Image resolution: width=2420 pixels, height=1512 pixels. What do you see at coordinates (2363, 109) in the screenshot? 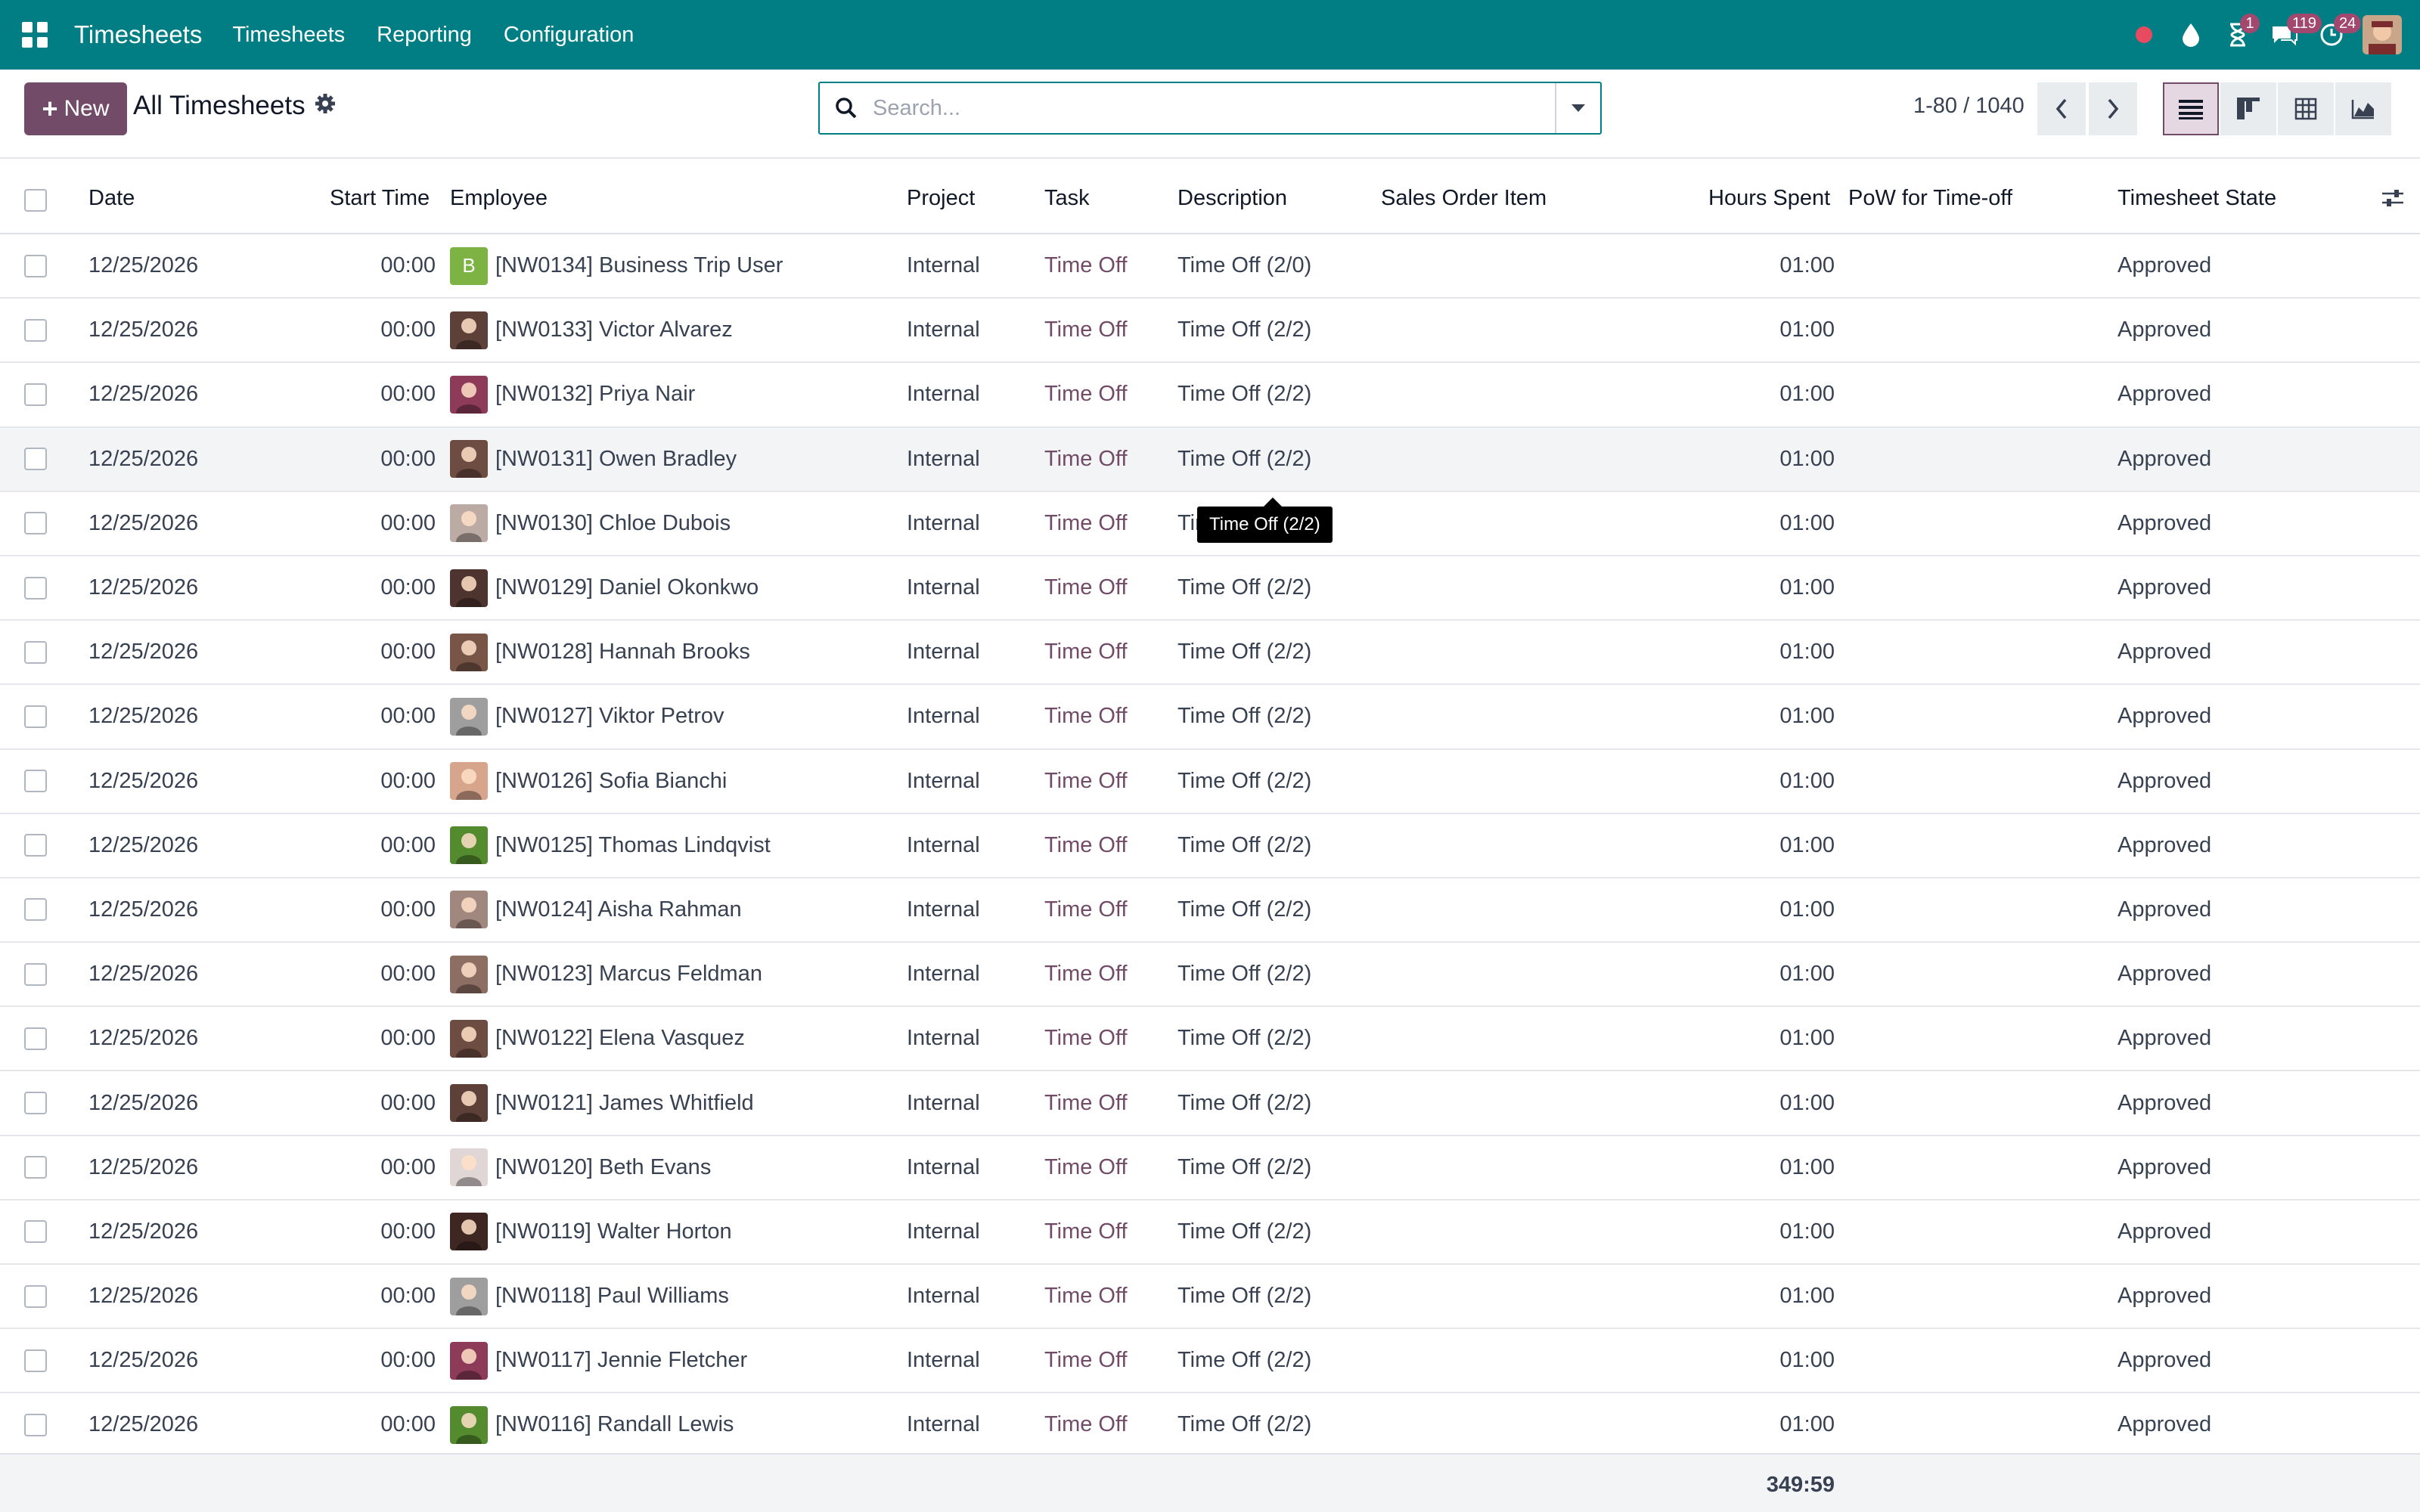
I see `graph-view-icon` at bounding box center [2363, 109].